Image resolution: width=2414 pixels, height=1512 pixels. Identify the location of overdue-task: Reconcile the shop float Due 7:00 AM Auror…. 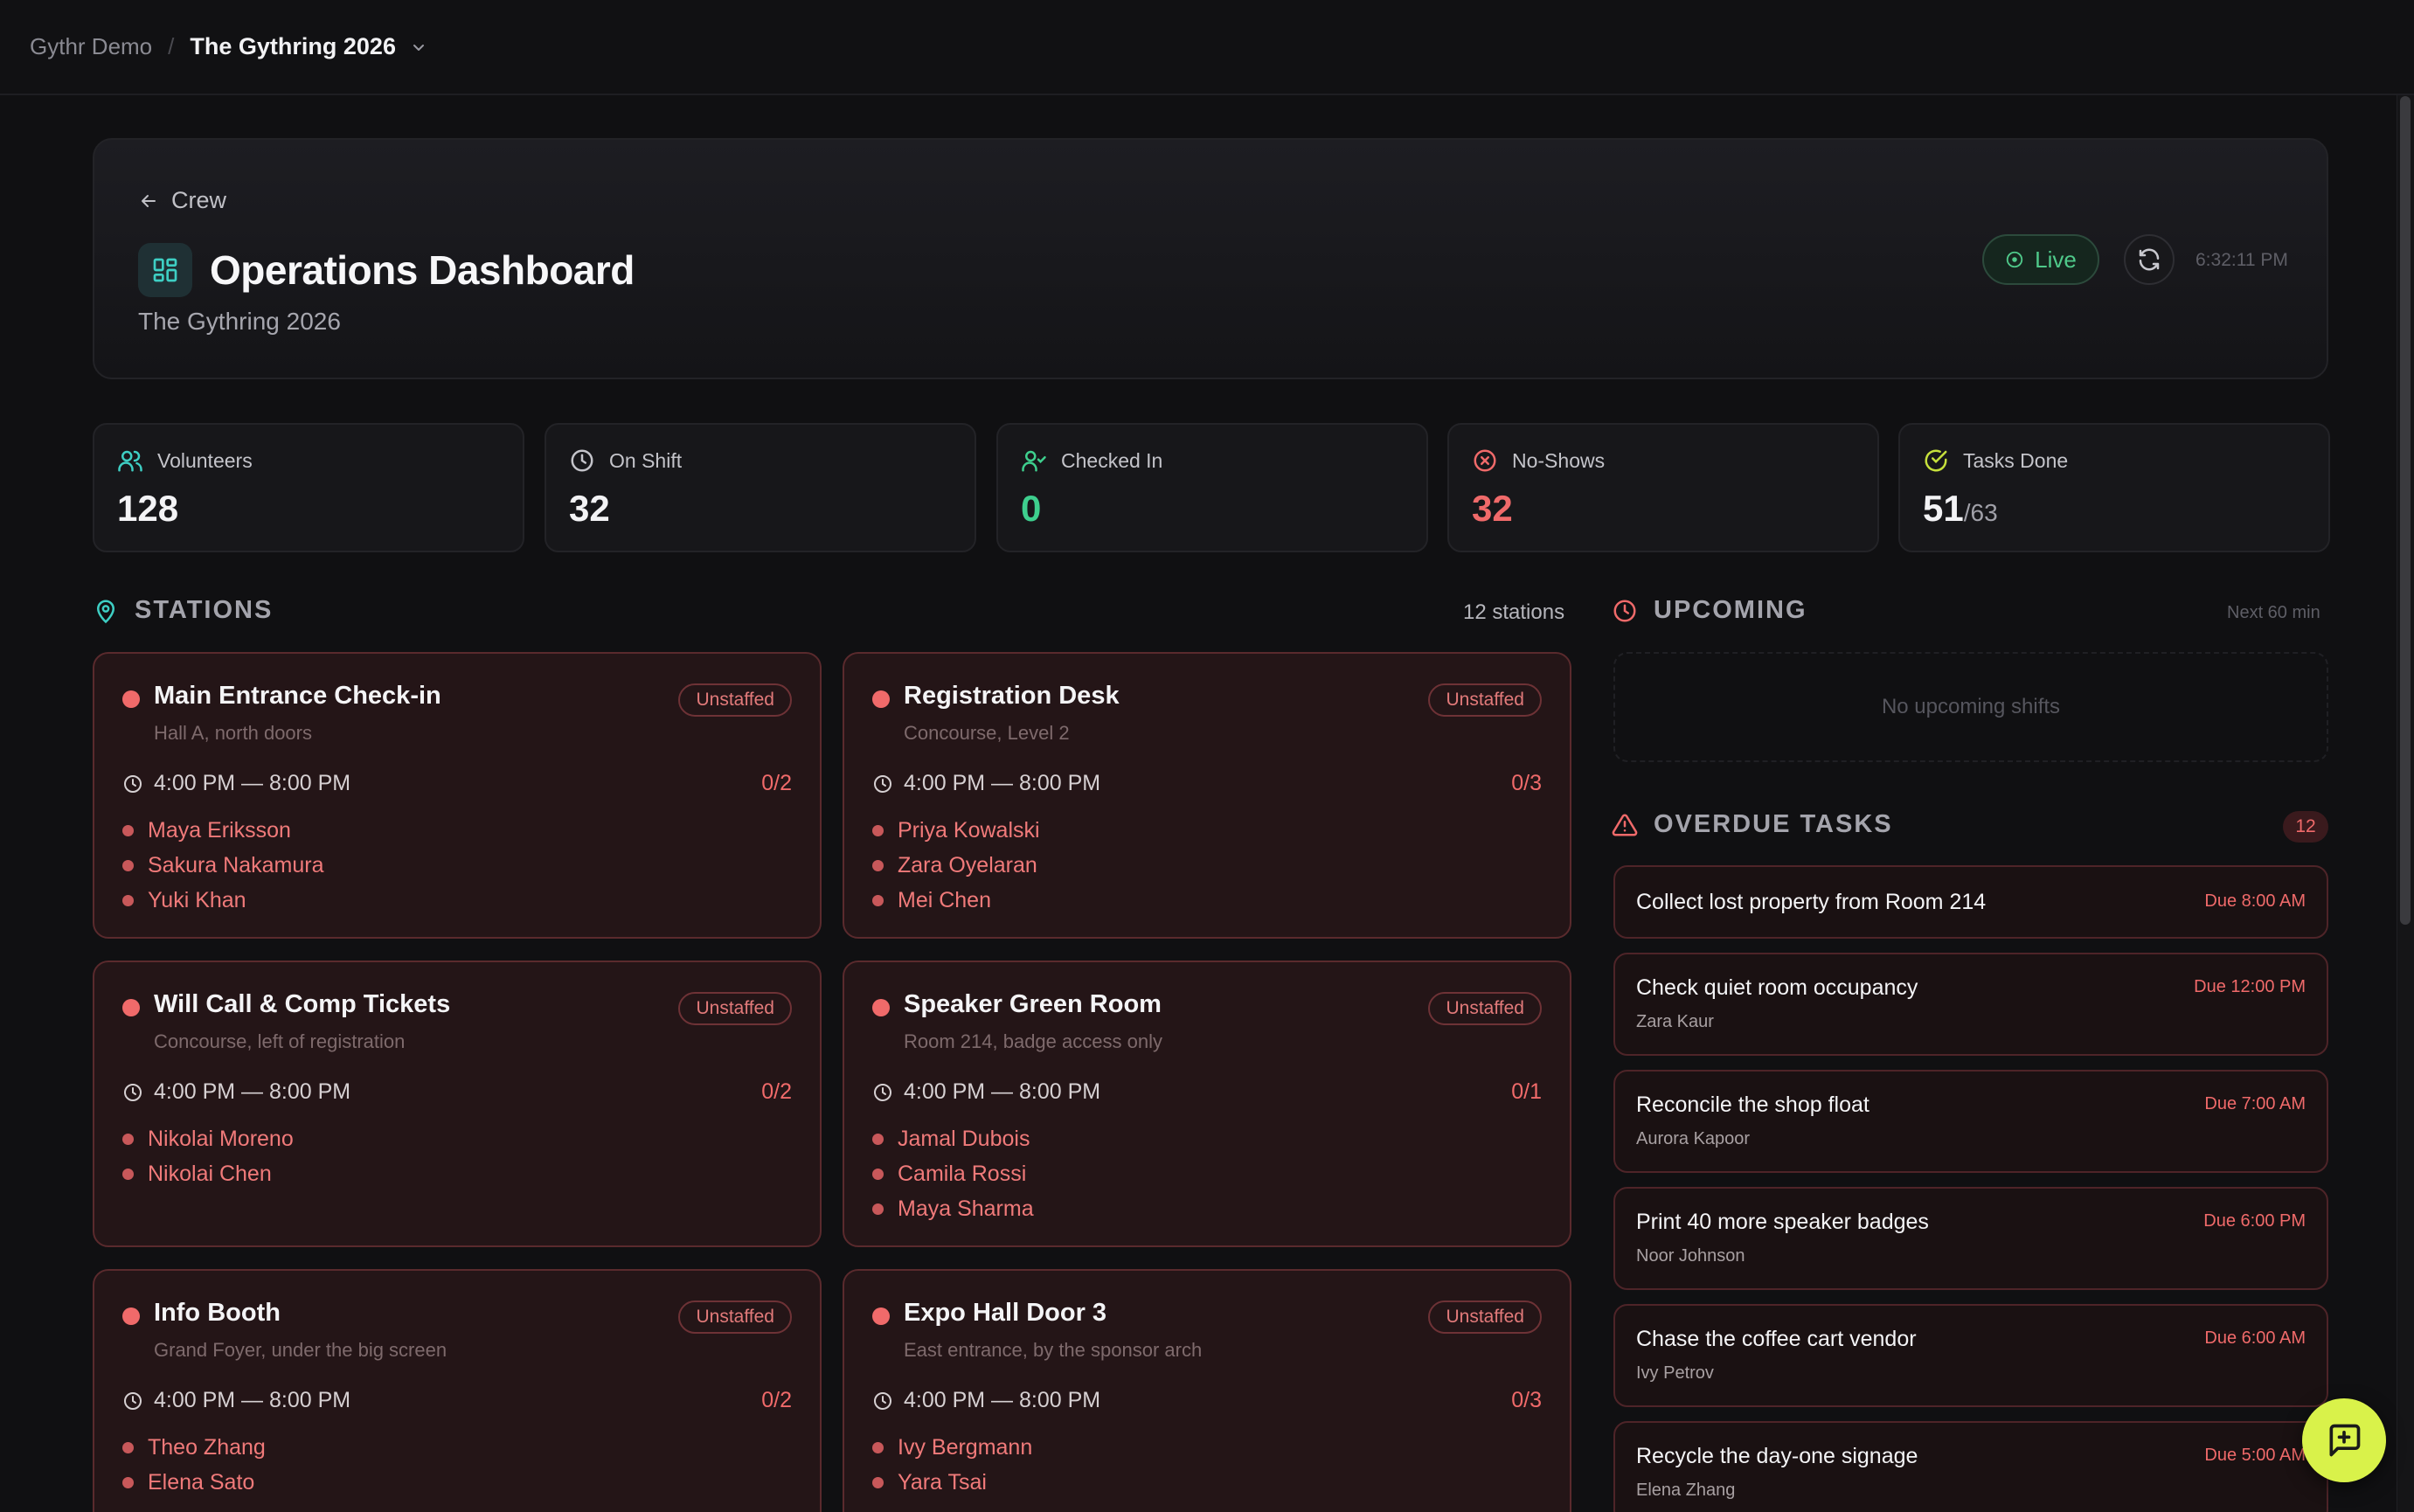
(1970, 1121).